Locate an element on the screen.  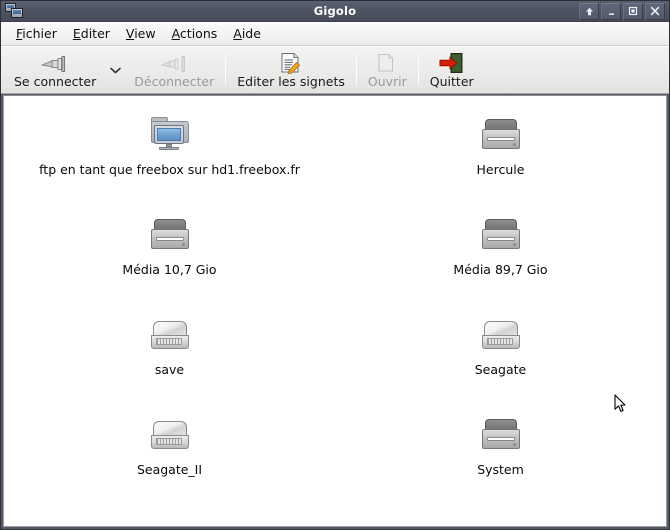
menu-aide: Aide is located at coordinates (247, 33).